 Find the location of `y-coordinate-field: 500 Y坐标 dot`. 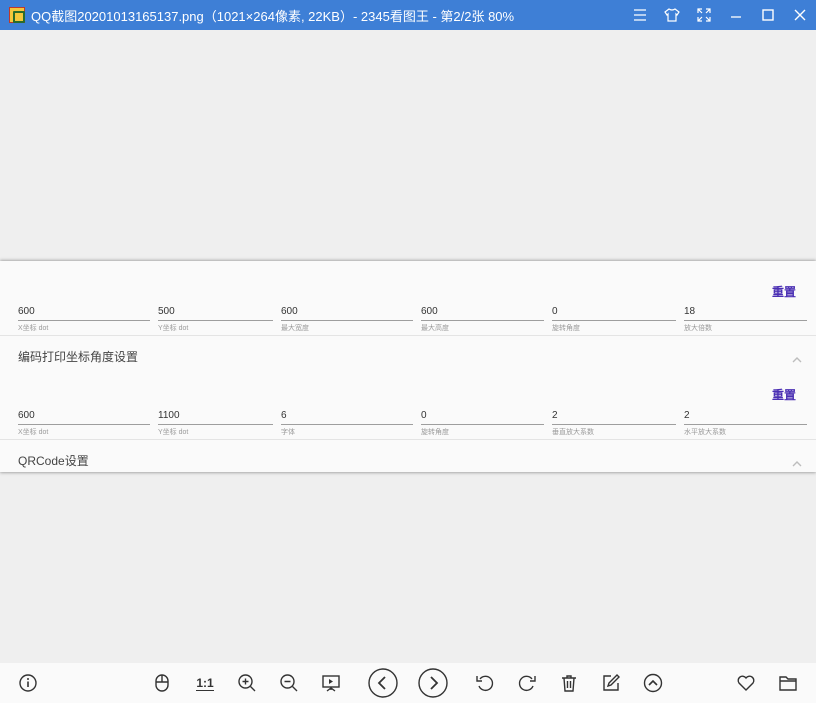

y-coordinate-field: 500 Y坐标 dot is located at coordinates (215, 319).